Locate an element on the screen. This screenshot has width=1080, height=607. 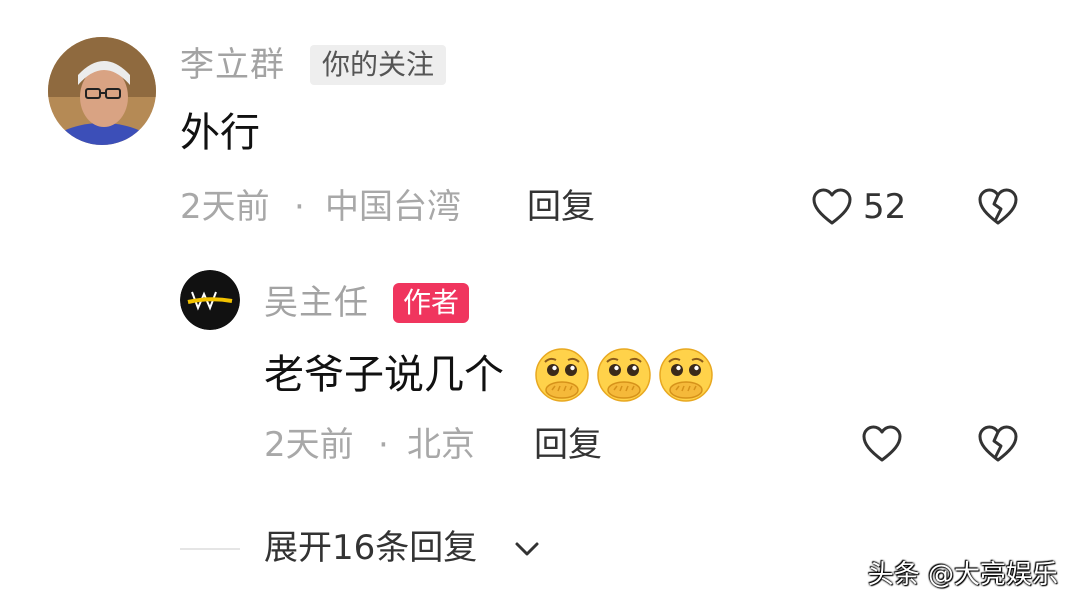
comment-location: 中国台湾 is located at coordinates (393, 207).